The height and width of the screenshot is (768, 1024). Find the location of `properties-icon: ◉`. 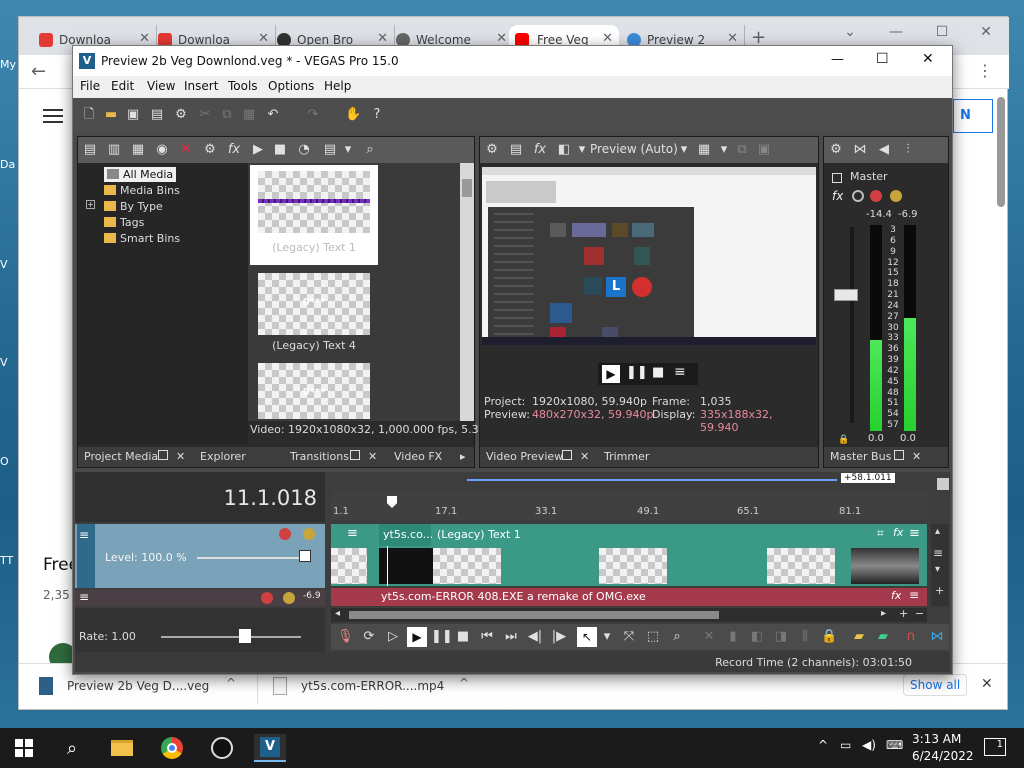

properties-icon: ◉ is located at coordinates (162, 150).